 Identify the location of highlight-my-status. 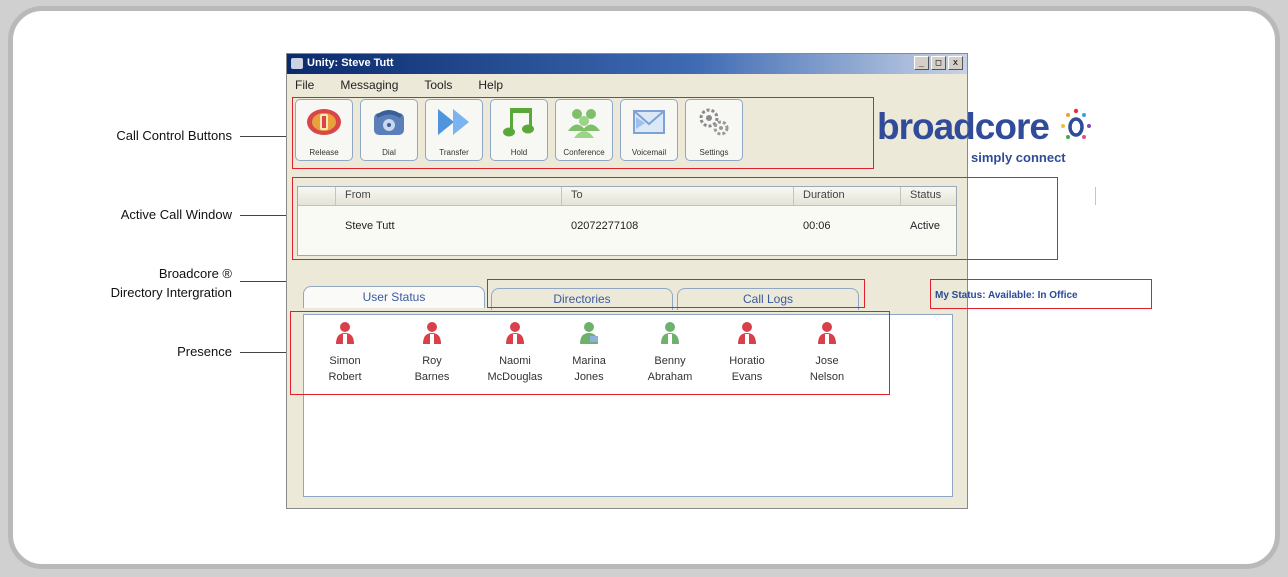
(1041, 294).